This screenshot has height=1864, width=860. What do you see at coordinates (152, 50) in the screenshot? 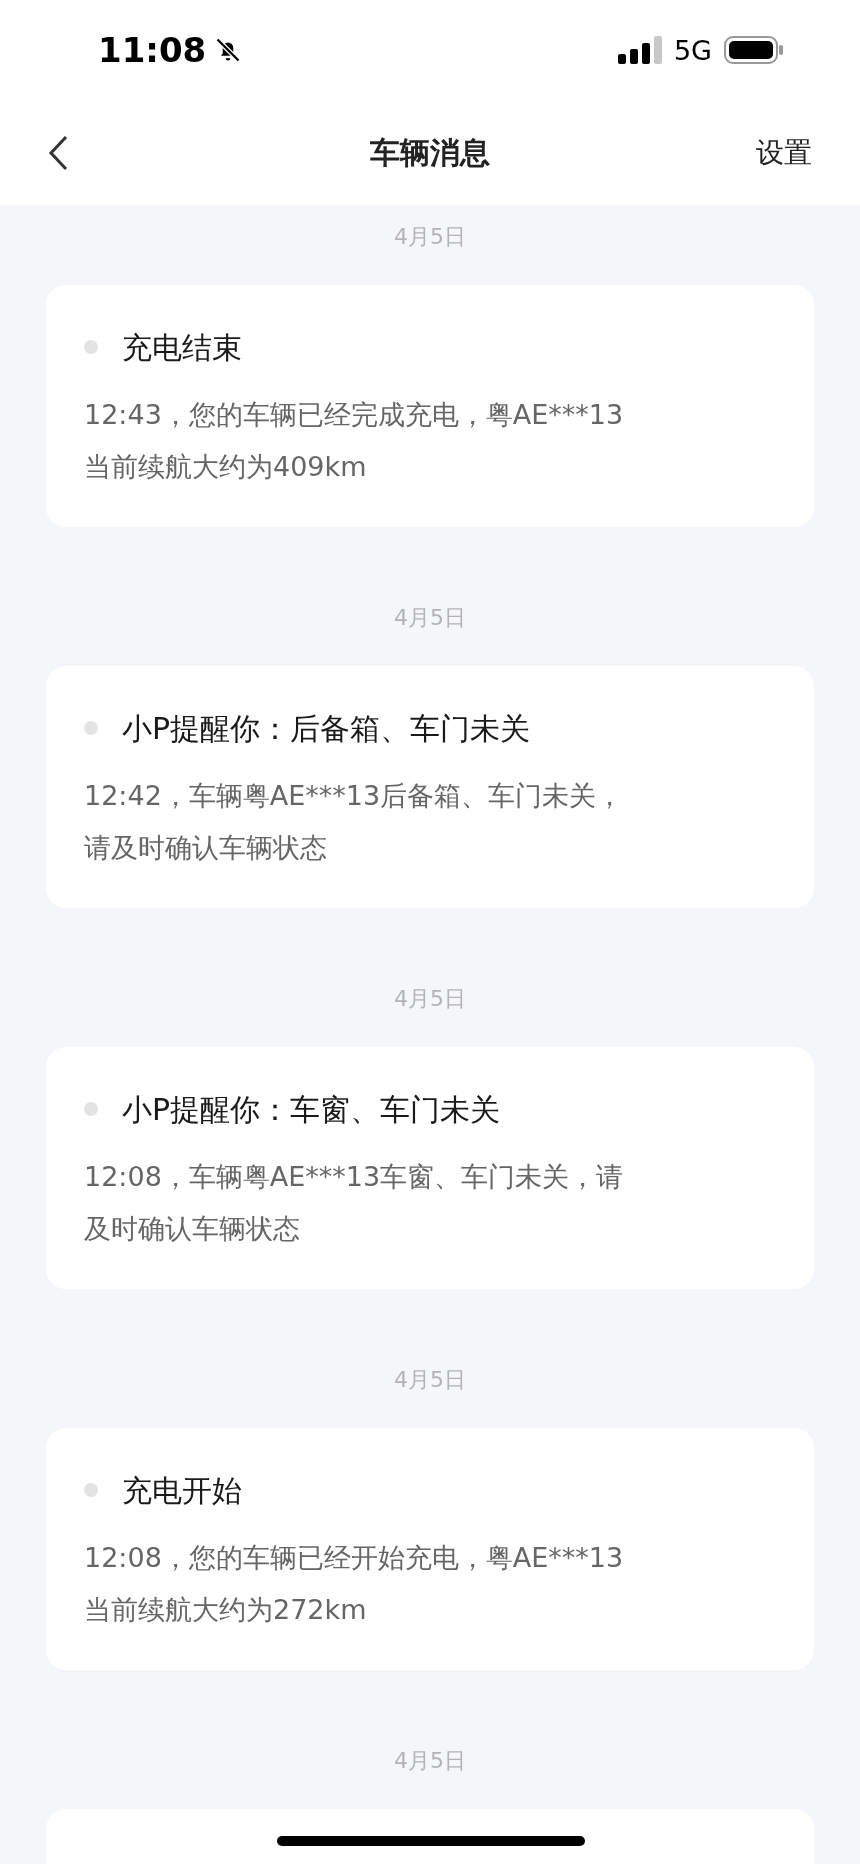
I see `status-time: 11:08` at bounding box center [152, 50].